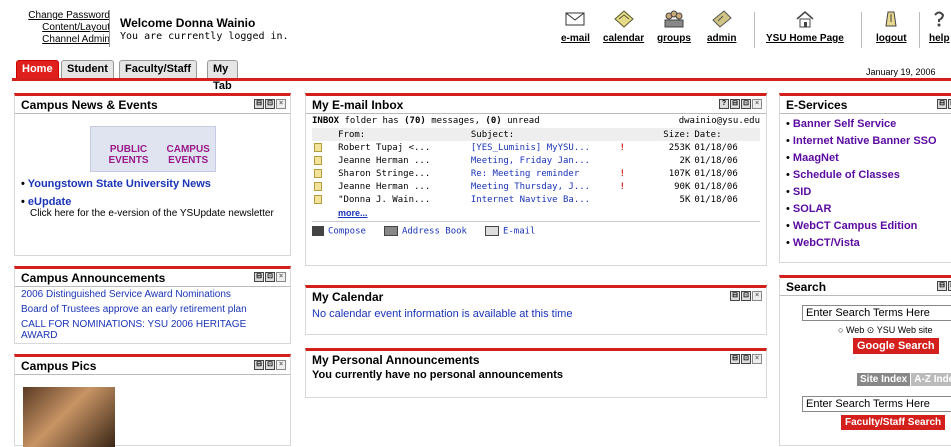 The height and width of the screenshot is (447, 951). Describe the element at coordinates (536, 360) in the screenshot. I see `channel-title: My Personal Announcements ⊟ ⊡ ×` at that location.